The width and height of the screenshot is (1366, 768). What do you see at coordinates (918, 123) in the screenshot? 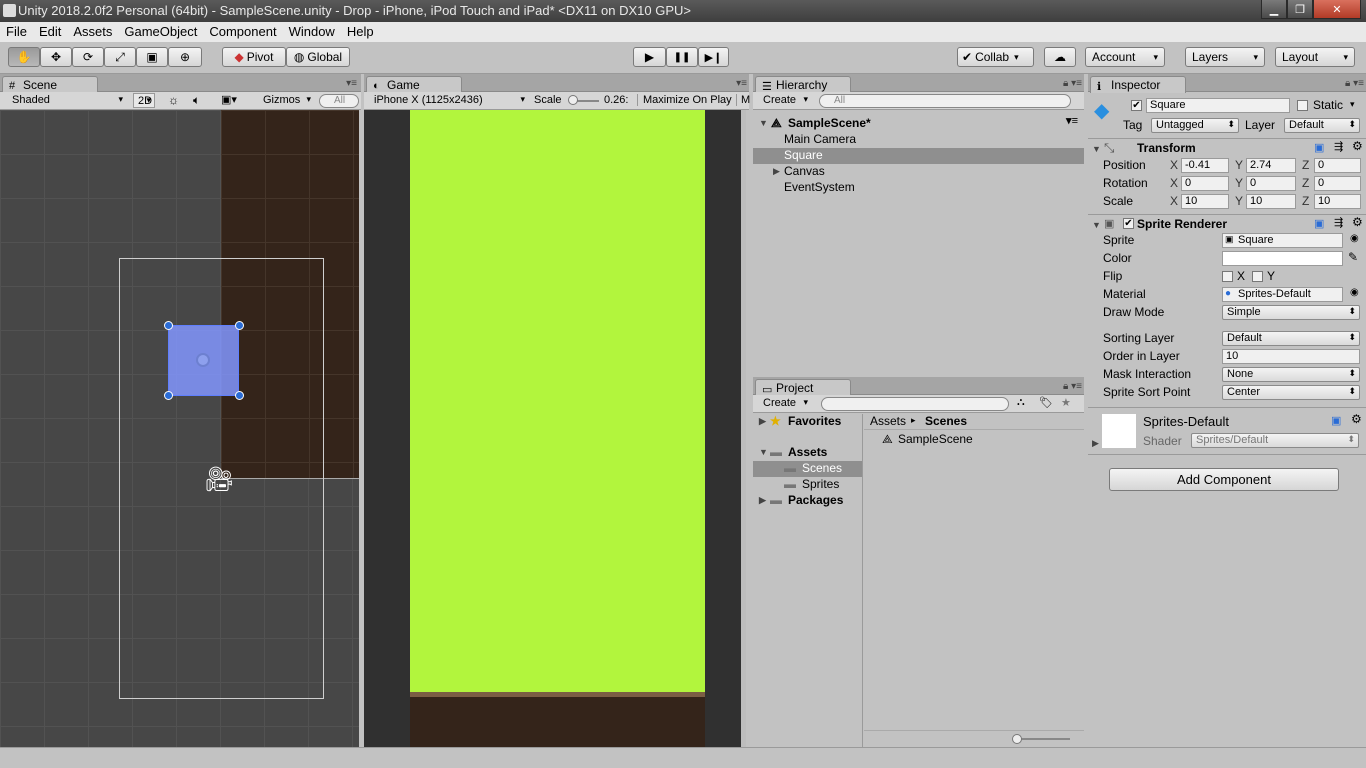
I see `scene-root-row: ▼ ⟁ SampleScene* ▾≡` at bounding box center [918, 123].